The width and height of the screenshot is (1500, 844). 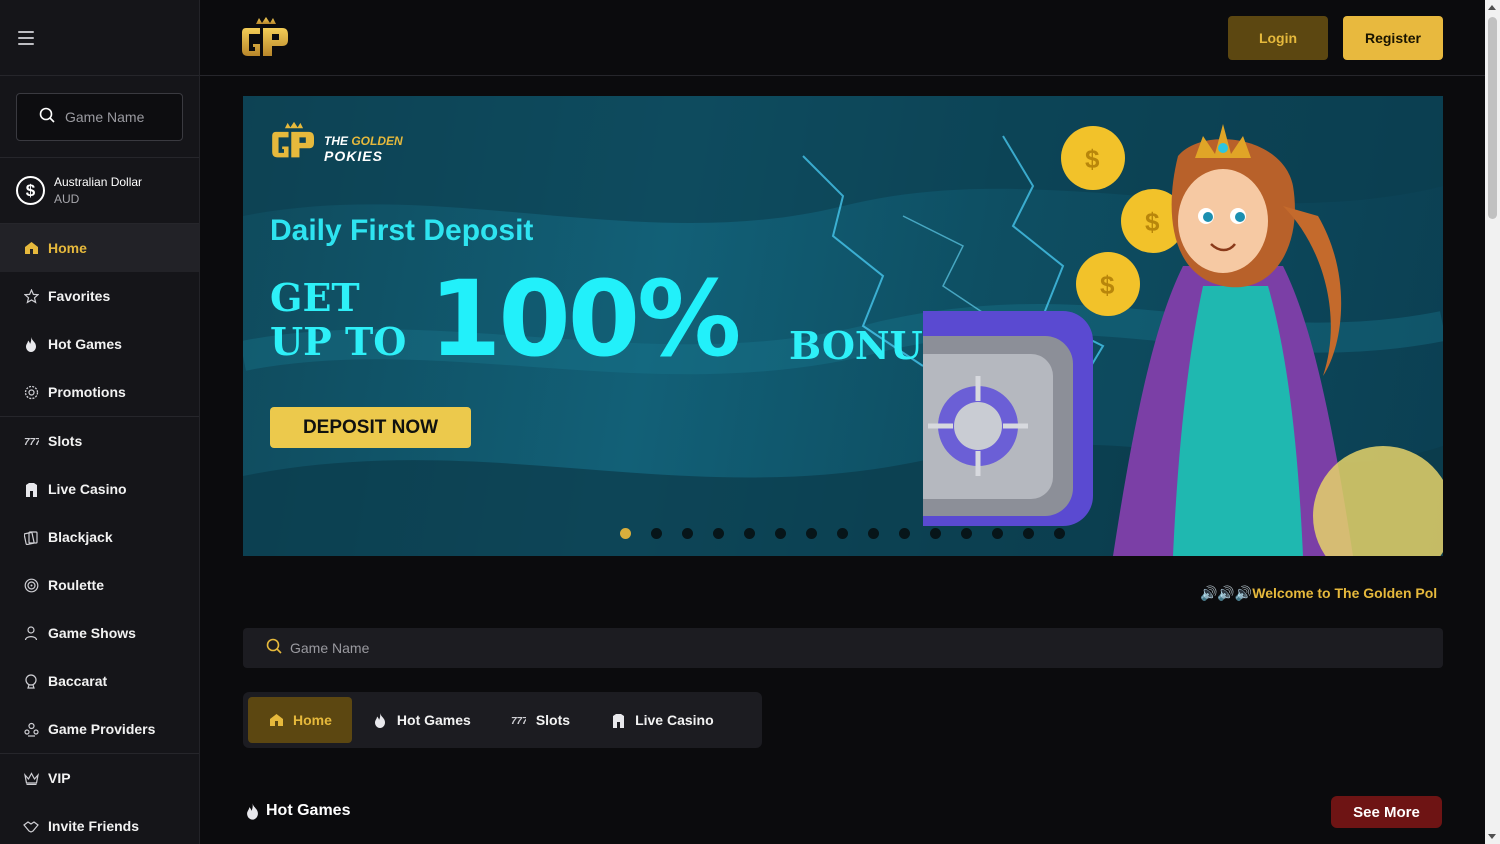 What do you see at coordinates (99, 392) in the screenshot?
I see `sidebar-item-promotions: Promotions` at bounding box center [99, 392].